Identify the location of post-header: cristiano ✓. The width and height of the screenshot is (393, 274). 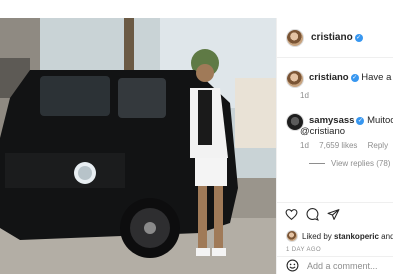
(335, 38).